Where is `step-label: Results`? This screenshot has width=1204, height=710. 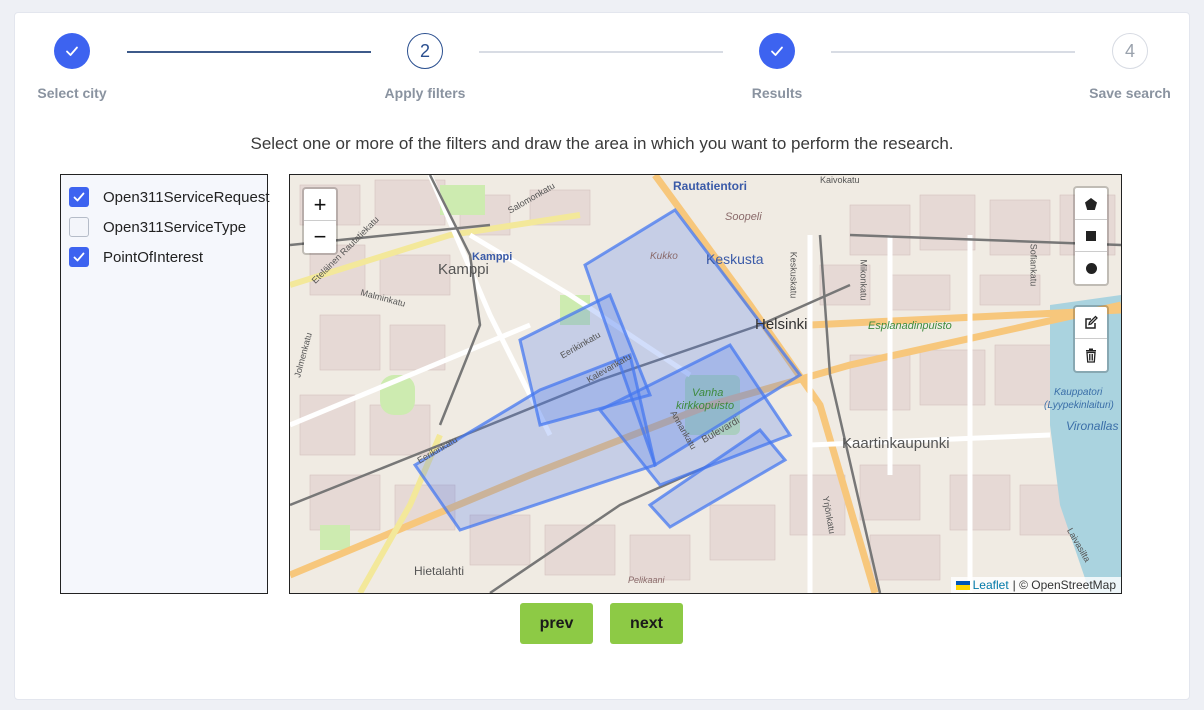
step-label: Results is located at coordinates (777, 93).